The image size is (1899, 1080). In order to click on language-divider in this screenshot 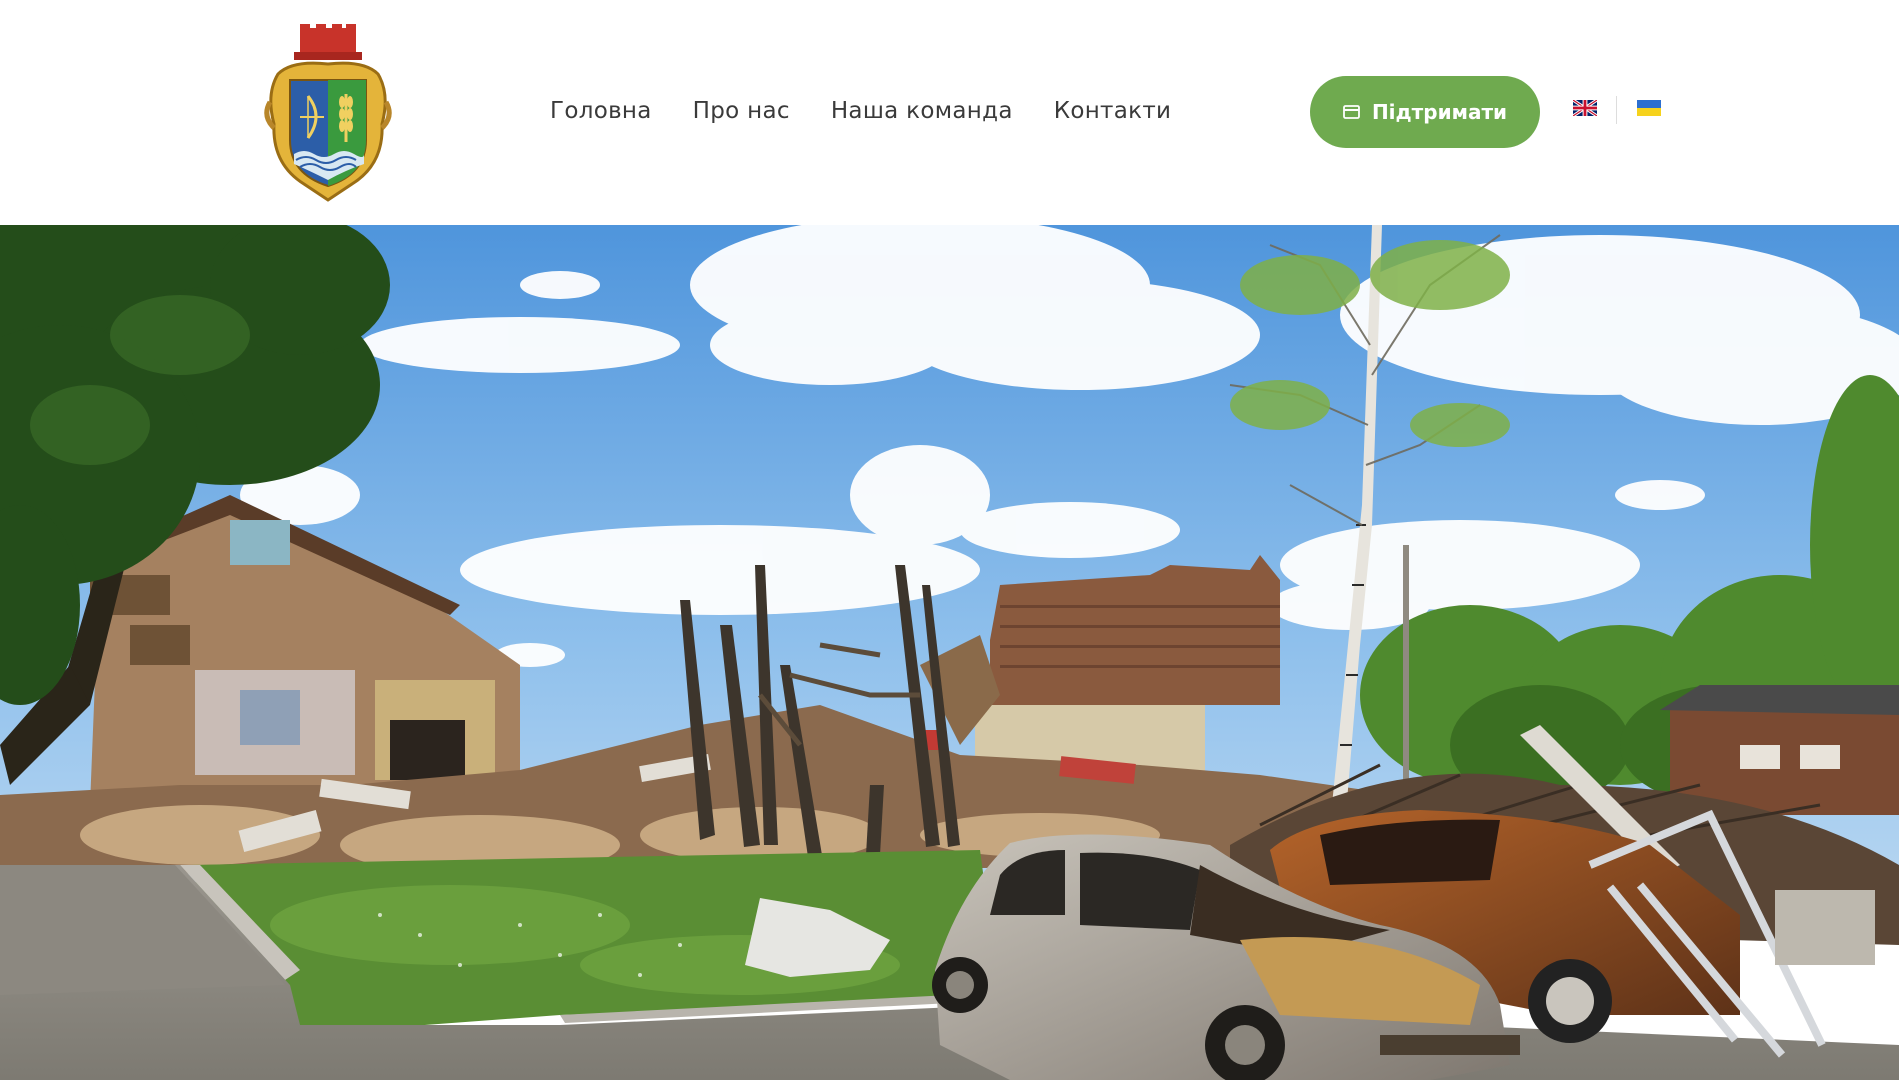, I will do `click(1616, 110)`.